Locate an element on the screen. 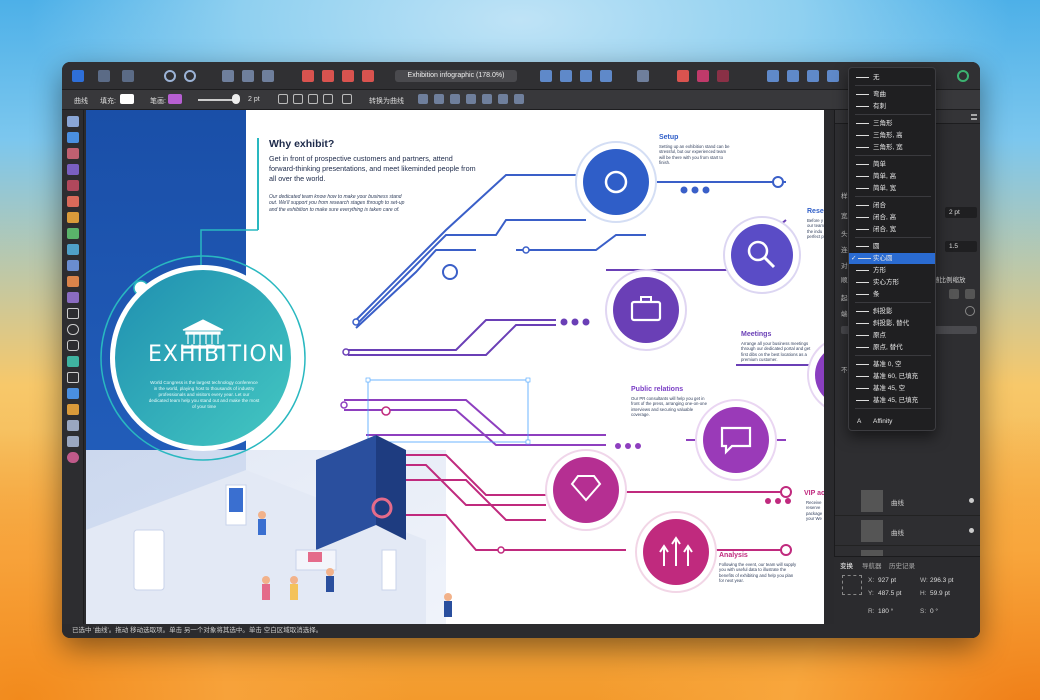 The height and width of the screenshot is (700, 1040). menu-item: 圆 is located at coordinates (892, 246).